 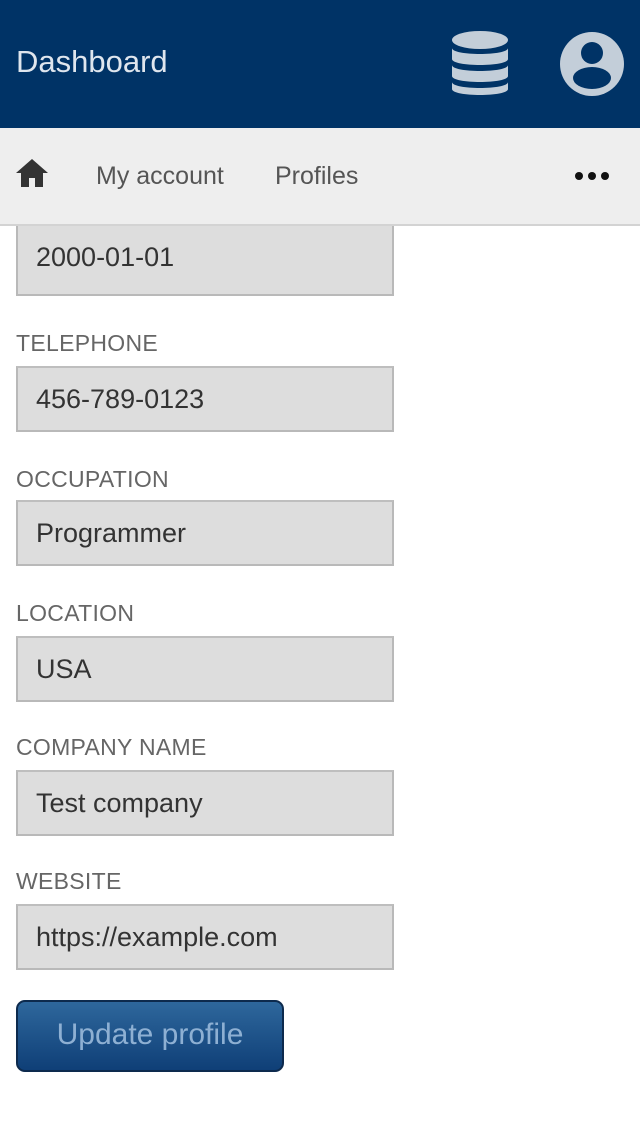 I want to click on birthdate-field: 2000-01-01, so click(x=205, y=261).